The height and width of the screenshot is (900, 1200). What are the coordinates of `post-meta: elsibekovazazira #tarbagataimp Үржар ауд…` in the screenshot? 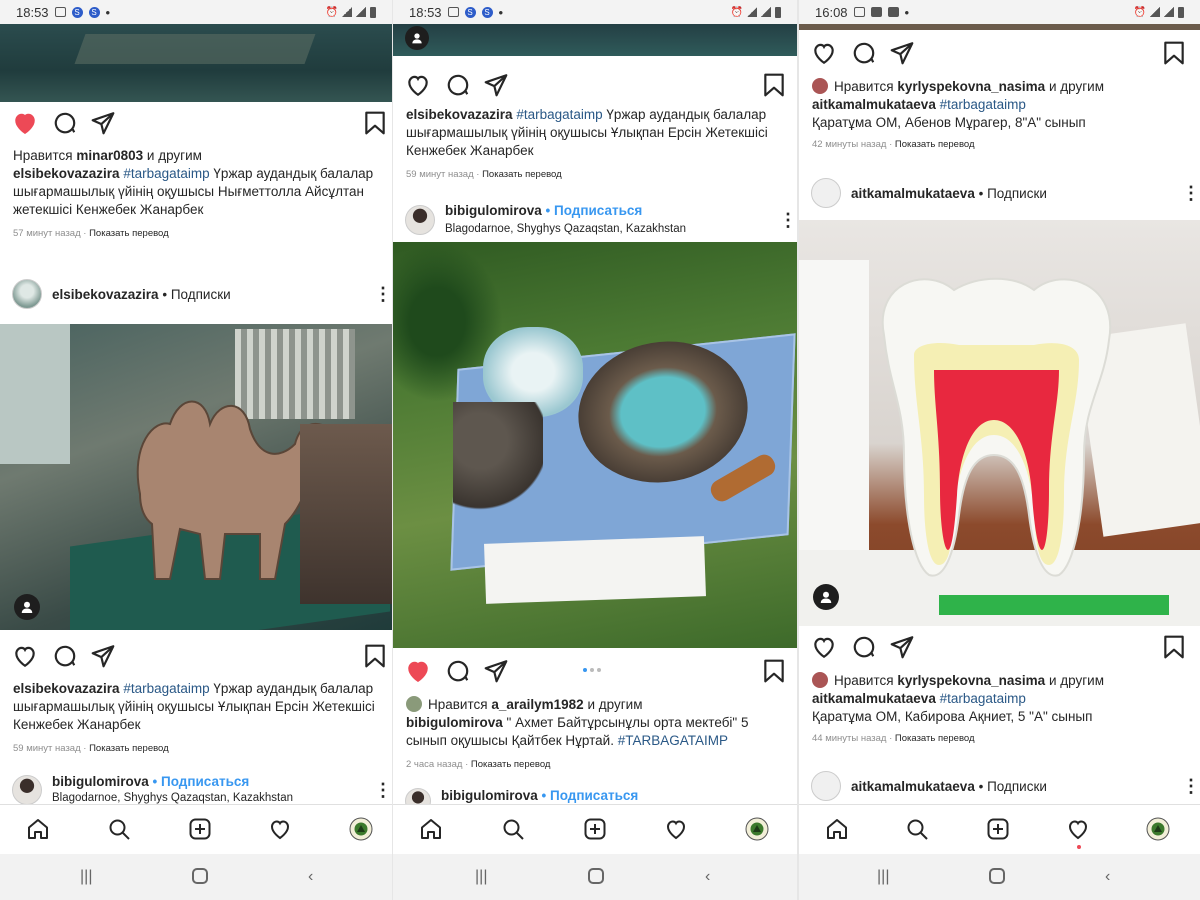 It's located at (596, 145).